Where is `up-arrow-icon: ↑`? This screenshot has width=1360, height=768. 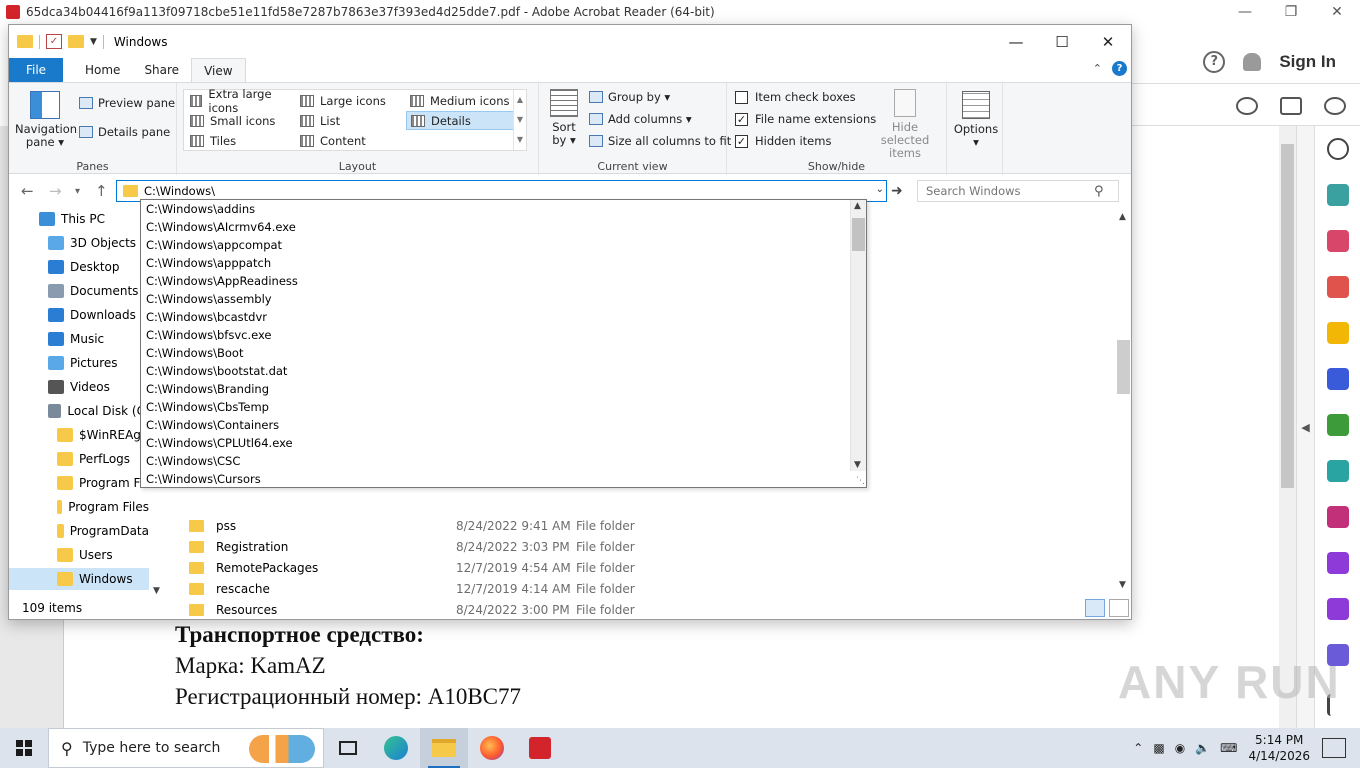
up-arrow-icon: ↑ is located at coordinates (101, 191).